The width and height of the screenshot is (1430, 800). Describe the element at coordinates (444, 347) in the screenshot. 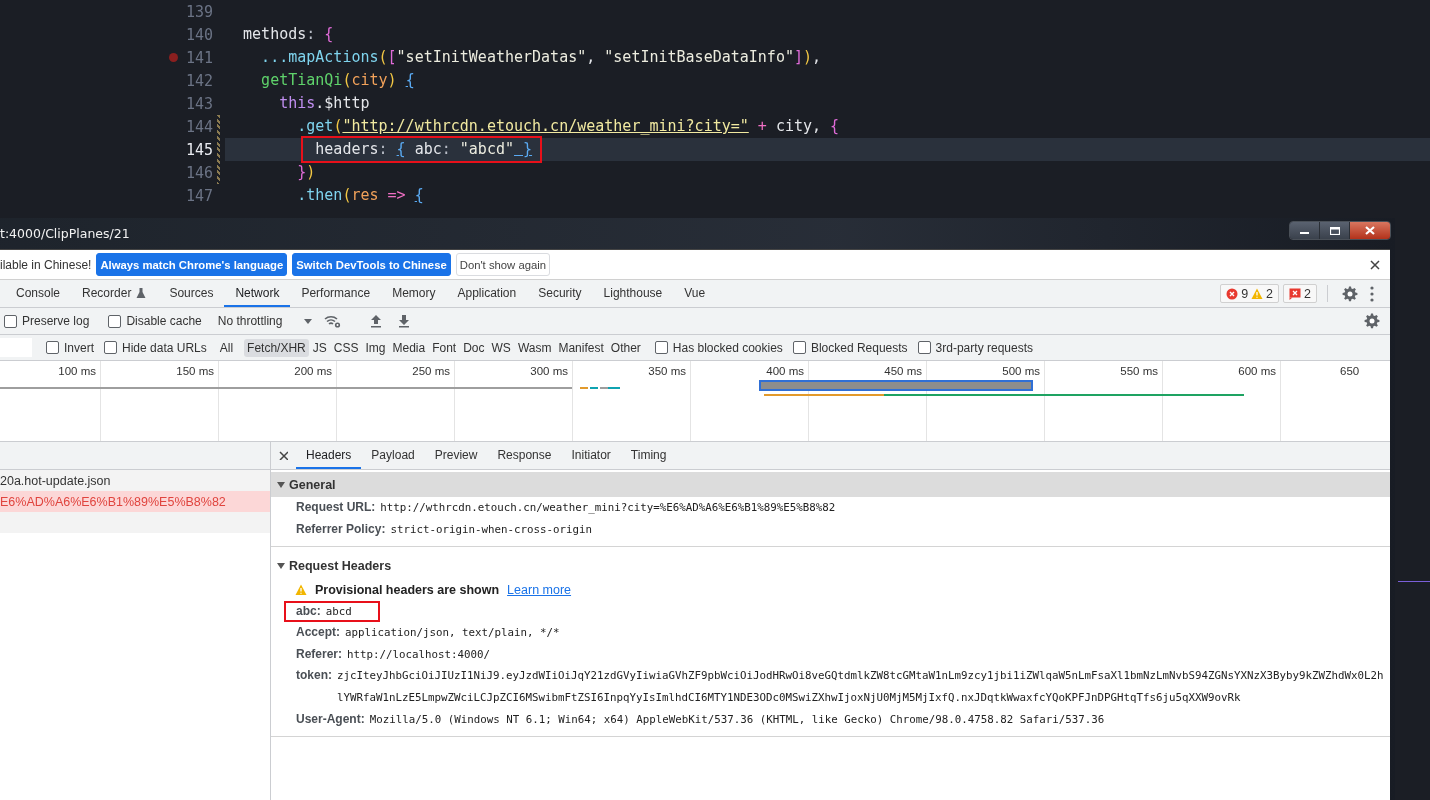

I see `filter-type-button: Font` at that location.